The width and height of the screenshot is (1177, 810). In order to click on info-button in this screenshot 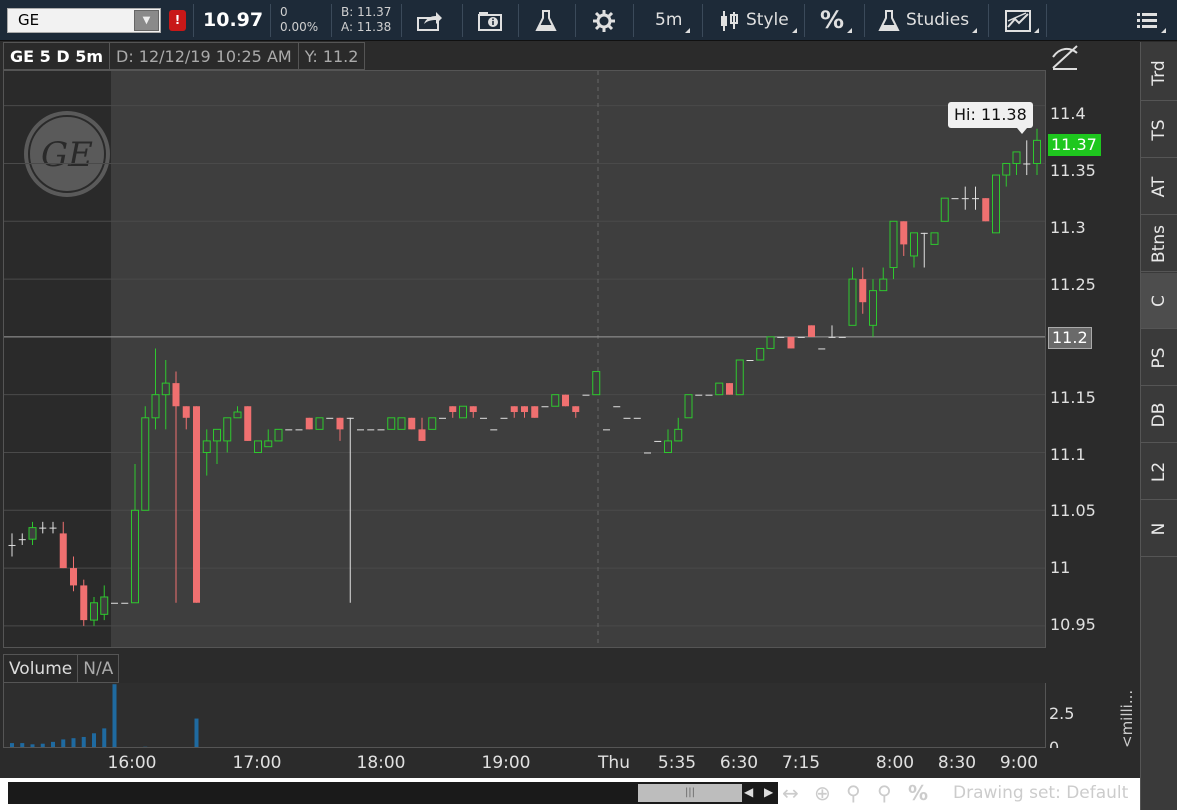, I will do `click(490, 20)`.